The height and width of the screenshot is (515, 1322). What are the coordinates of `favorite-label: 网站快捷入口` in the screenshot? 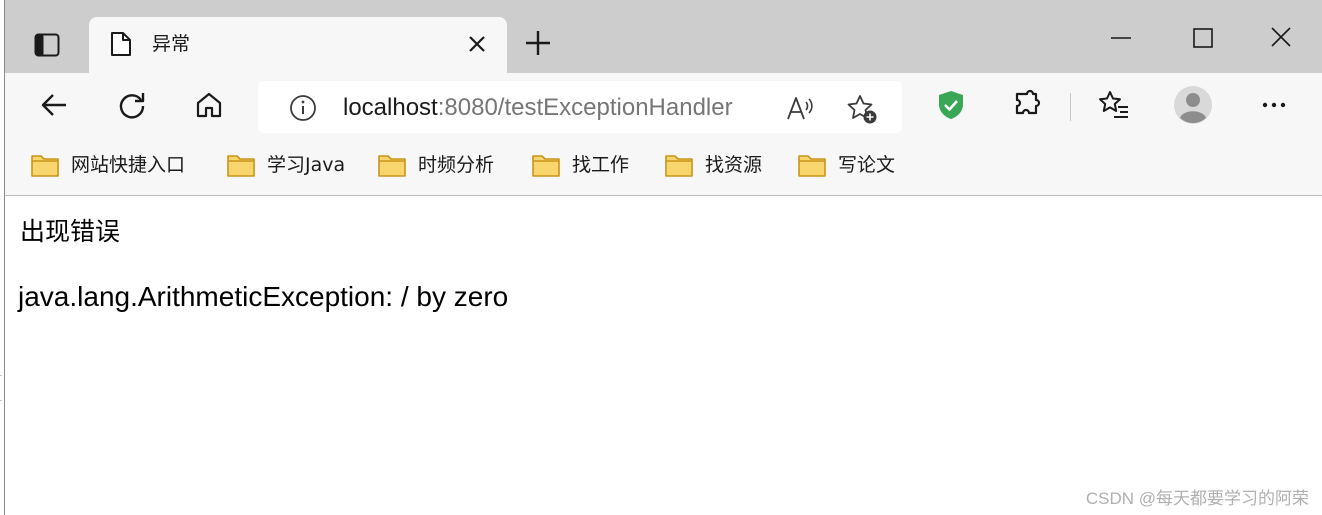 It's located at (128, 165).